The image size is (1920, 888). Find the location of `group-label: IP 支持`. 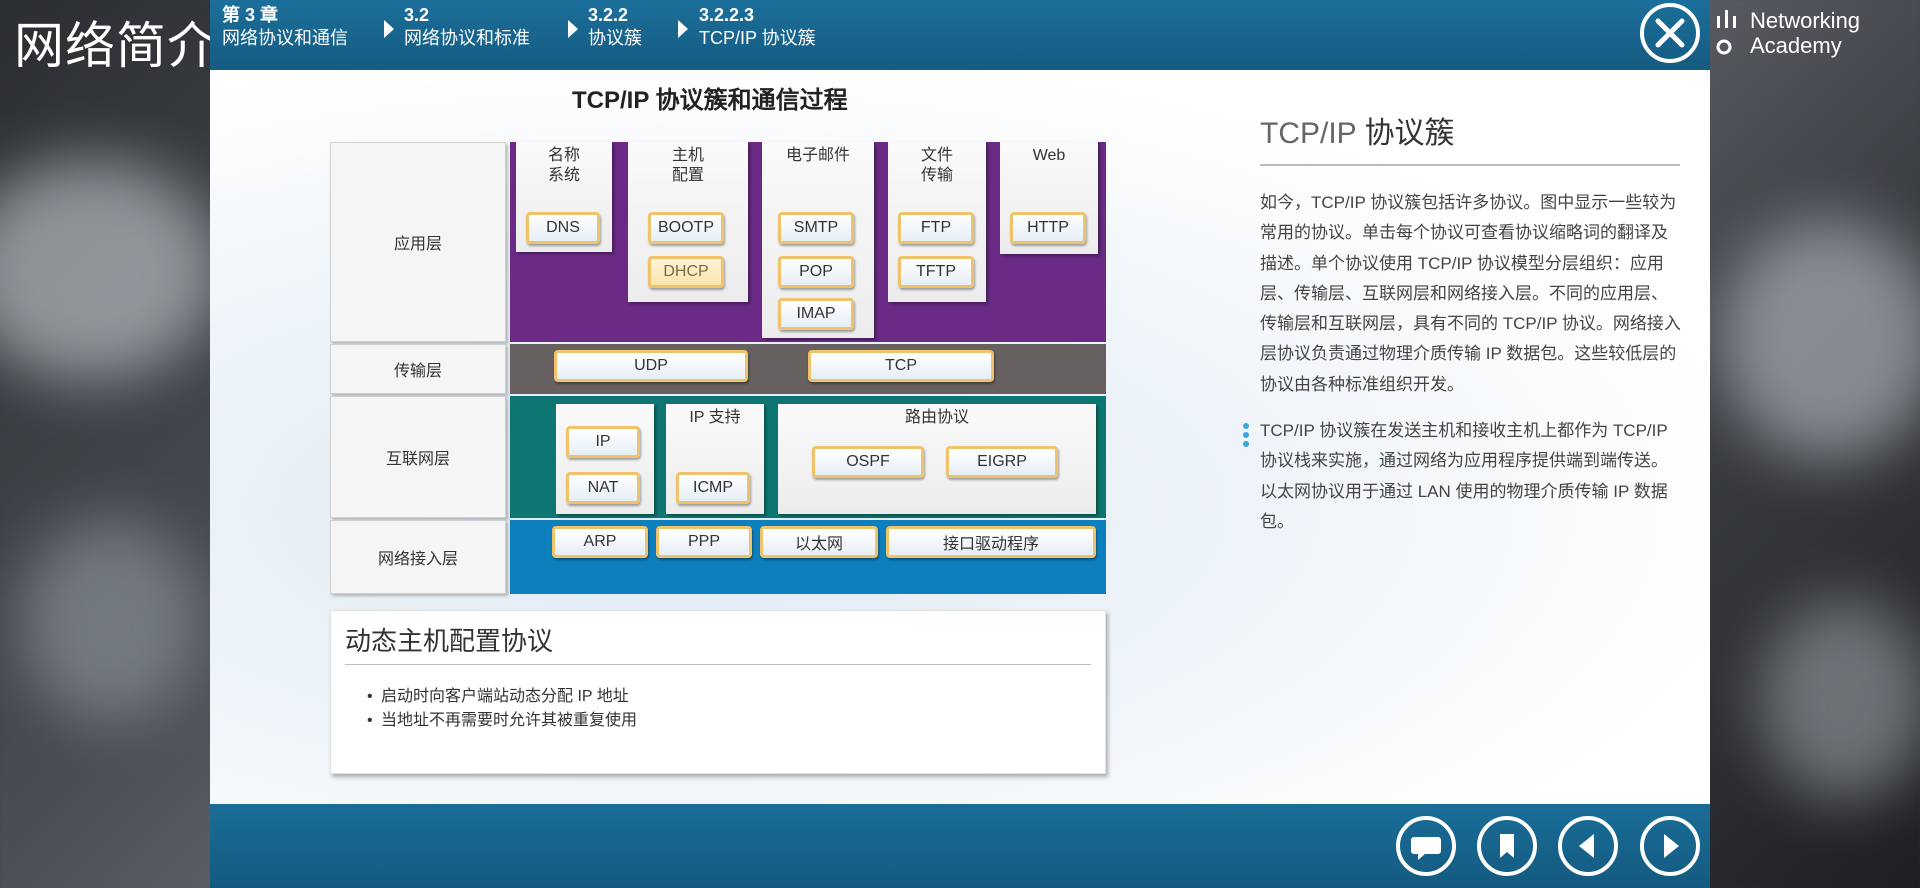

group-label: IP 支持 is located at coordinates (715, 417).